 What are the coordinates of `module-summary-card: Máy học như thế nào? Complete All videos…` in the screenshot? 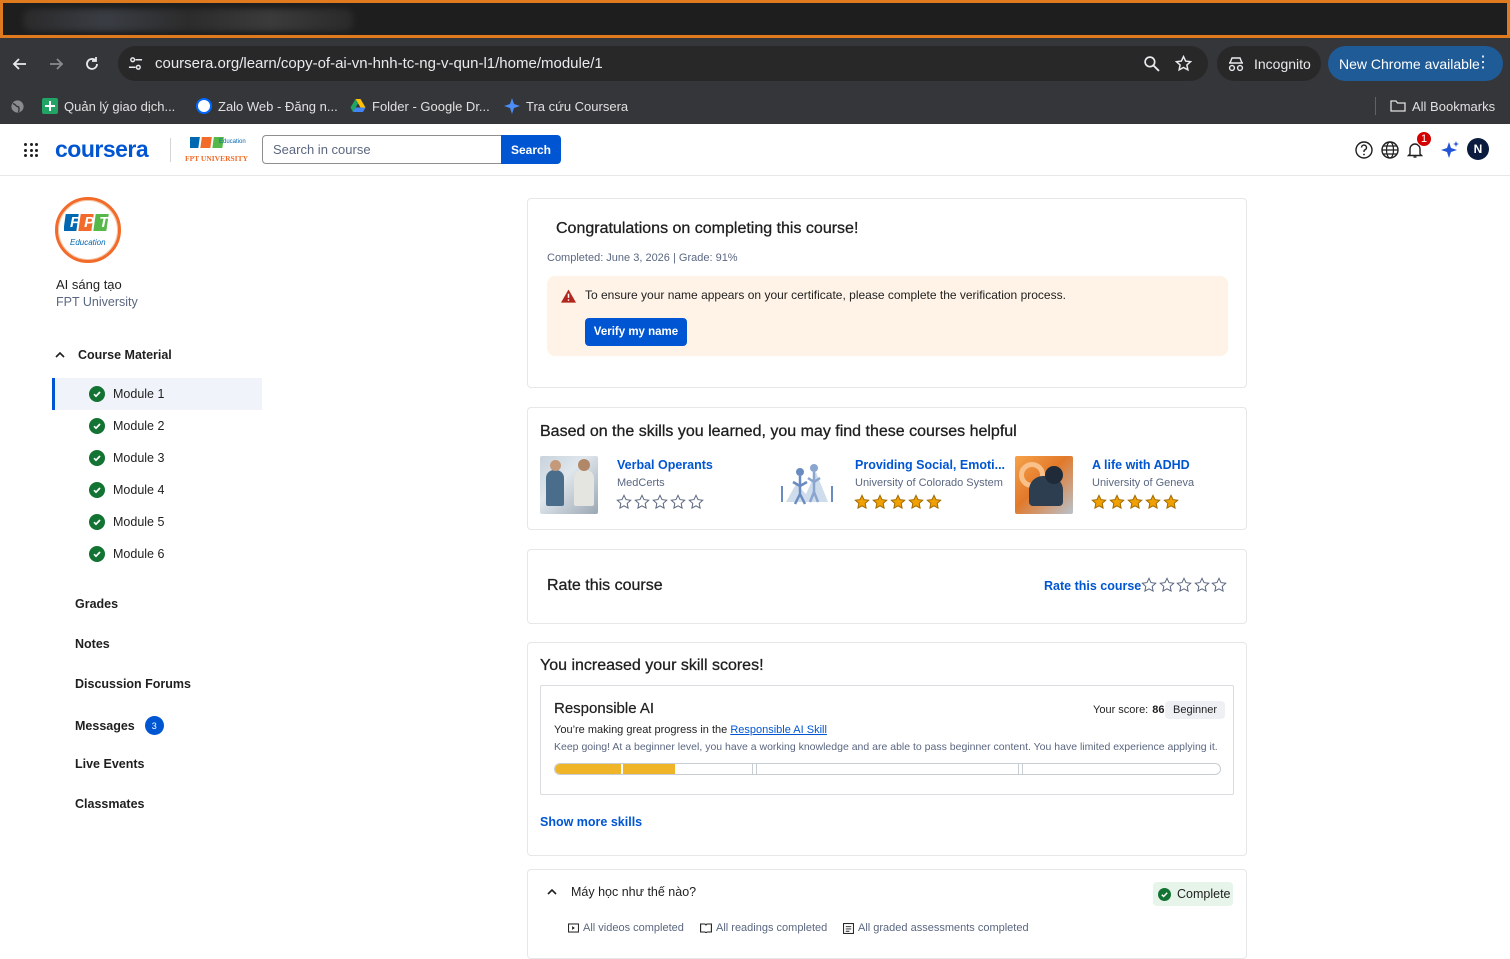 It's located at (887, 914).